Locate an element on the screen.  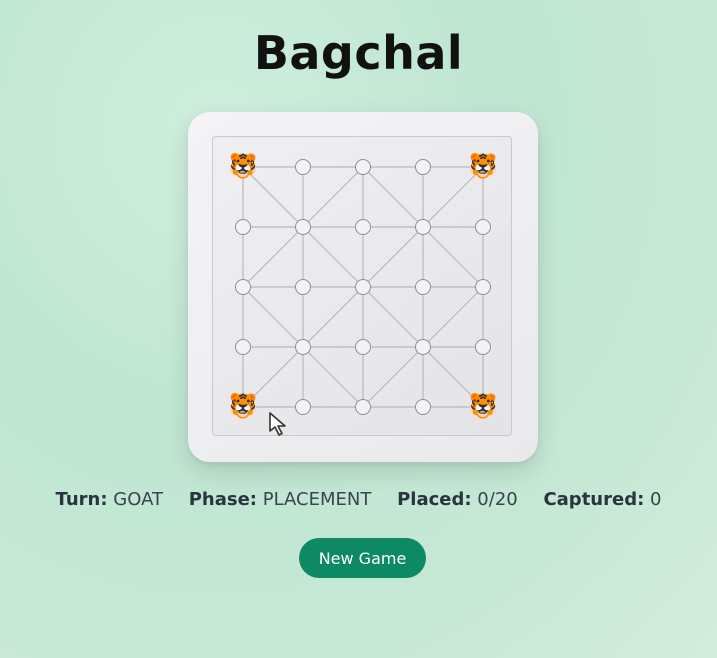
turn-value: GOAT is located at coordinates (138, 499).